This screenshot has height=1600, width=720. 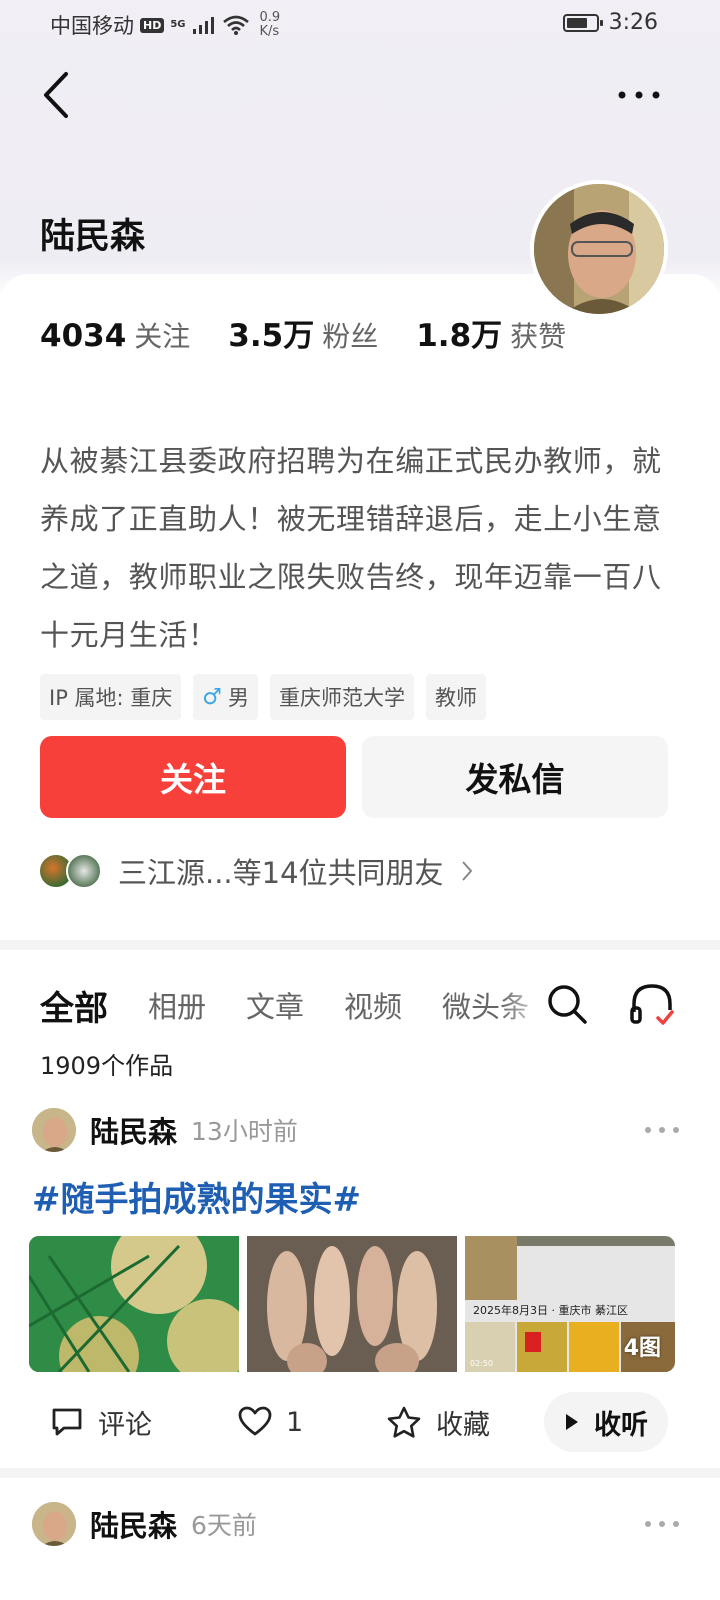 I want to click on post-time: 6天前, so click(x=224, y=1525).